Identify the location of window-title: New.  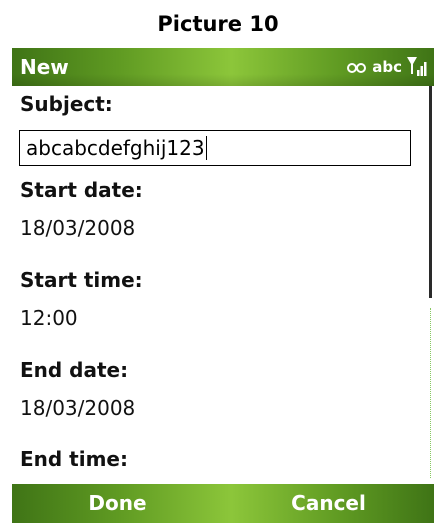
(44, 67).